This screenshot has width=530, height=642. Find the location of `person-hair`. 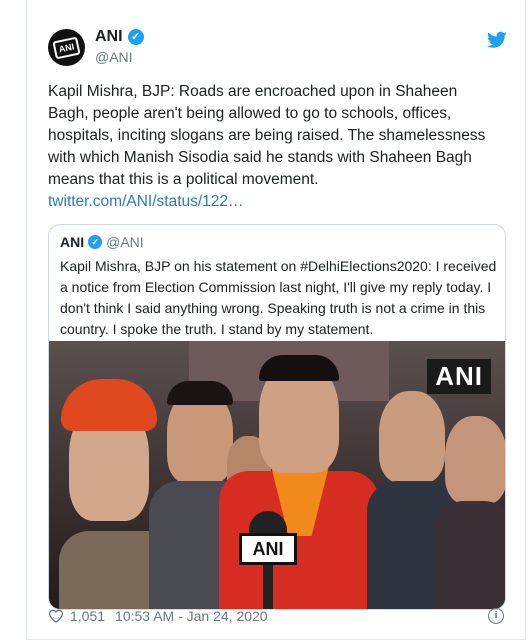

person-hair is located at coordinates (200, 393).